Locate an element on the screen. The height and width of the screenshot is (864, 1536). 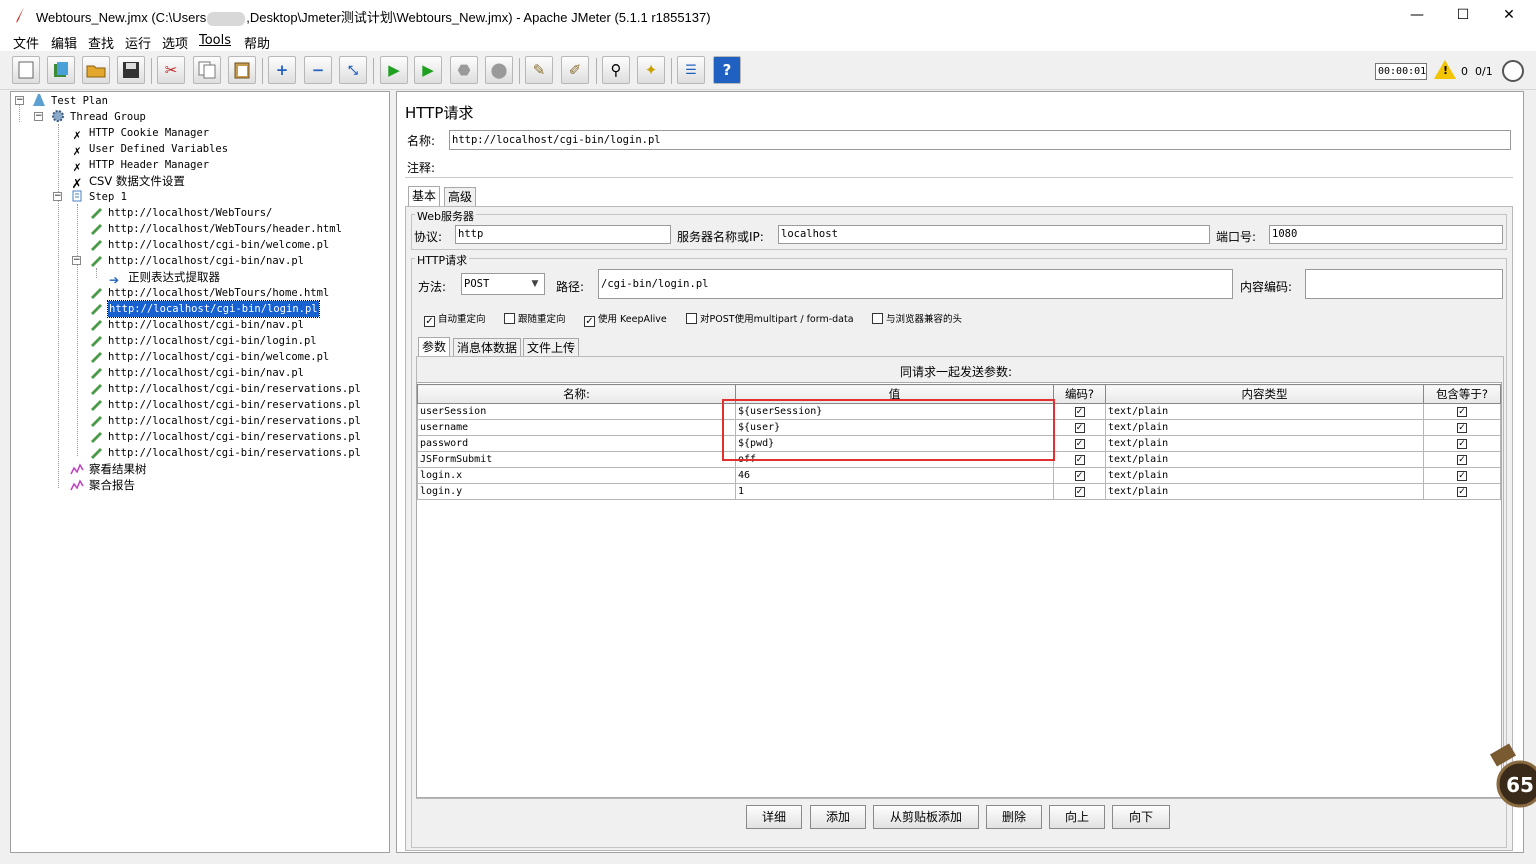
col-name-header: 名称: is located at coordinates (576, 394).